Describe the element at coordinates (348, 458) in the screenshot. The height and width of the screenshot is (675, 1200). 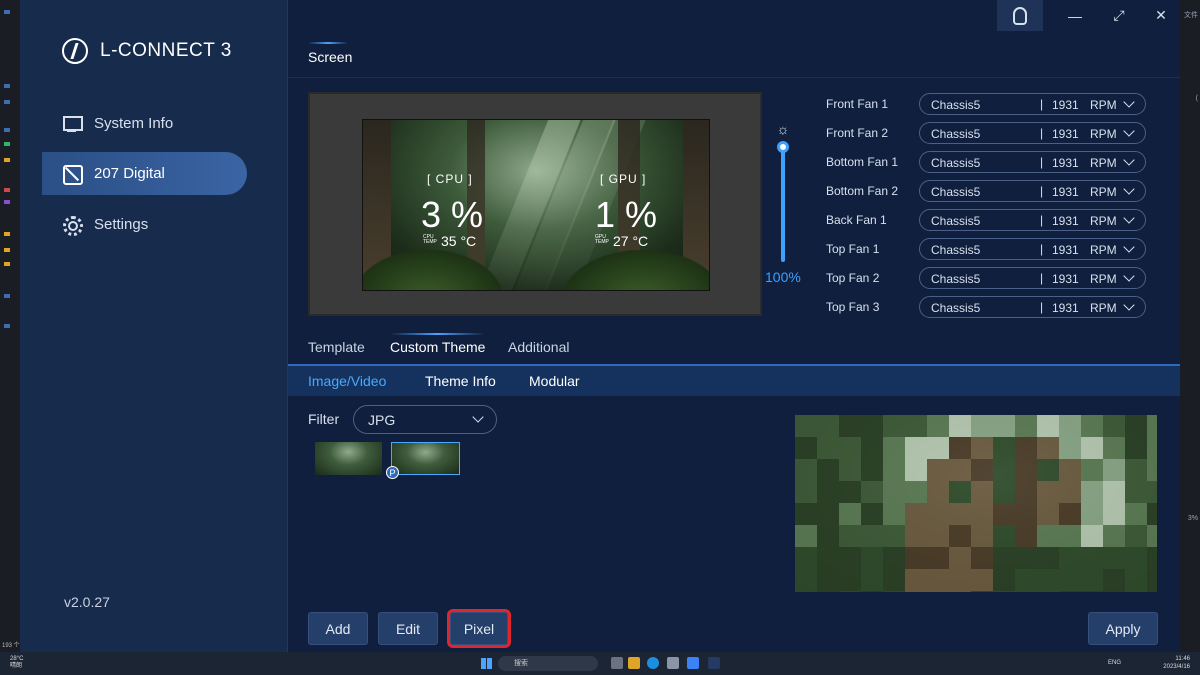
I see `media-thumbnail` at that location.